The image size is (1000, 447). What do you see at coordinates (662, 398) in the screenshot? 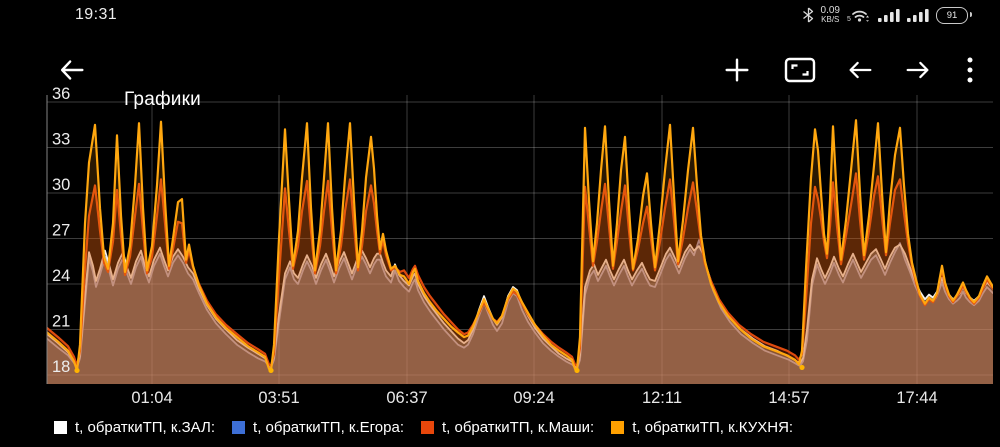
I see `x-tick-label: 12:11` at bounding box center [662, 398].